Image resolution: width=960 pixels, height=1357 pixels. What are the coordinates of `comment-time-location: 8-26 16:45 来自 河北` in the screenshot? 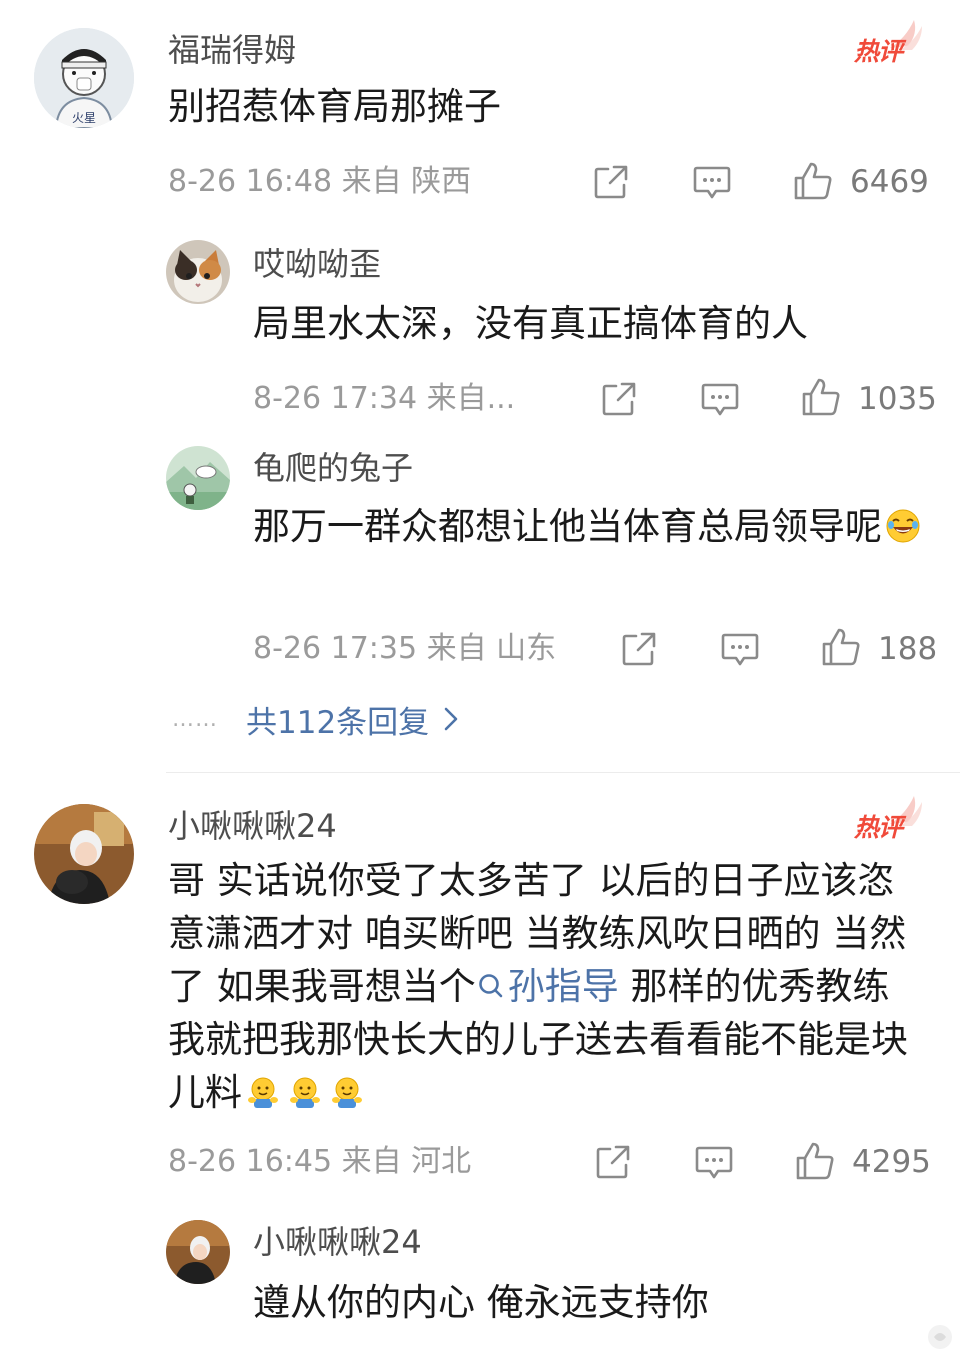 It's located at (320, 1161).